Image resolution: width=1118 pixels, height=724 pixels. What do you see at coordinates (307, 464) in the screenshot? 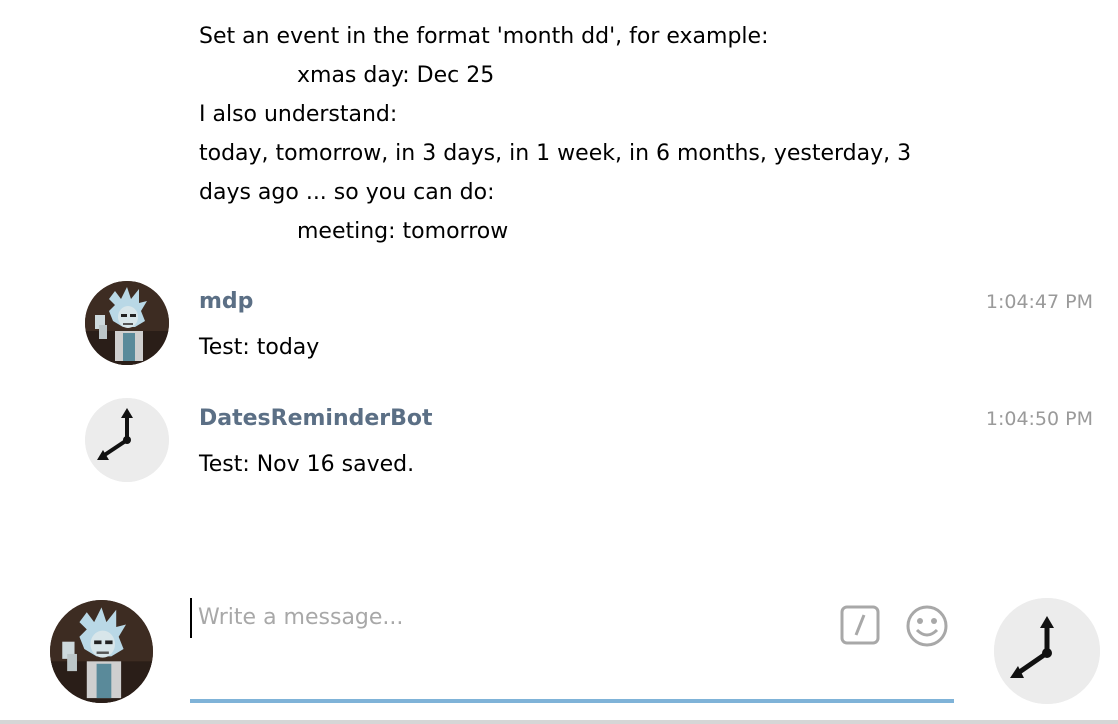
I see `message-text-bot: Test: Nov 16 saved.` at bounding box center [307, 464].